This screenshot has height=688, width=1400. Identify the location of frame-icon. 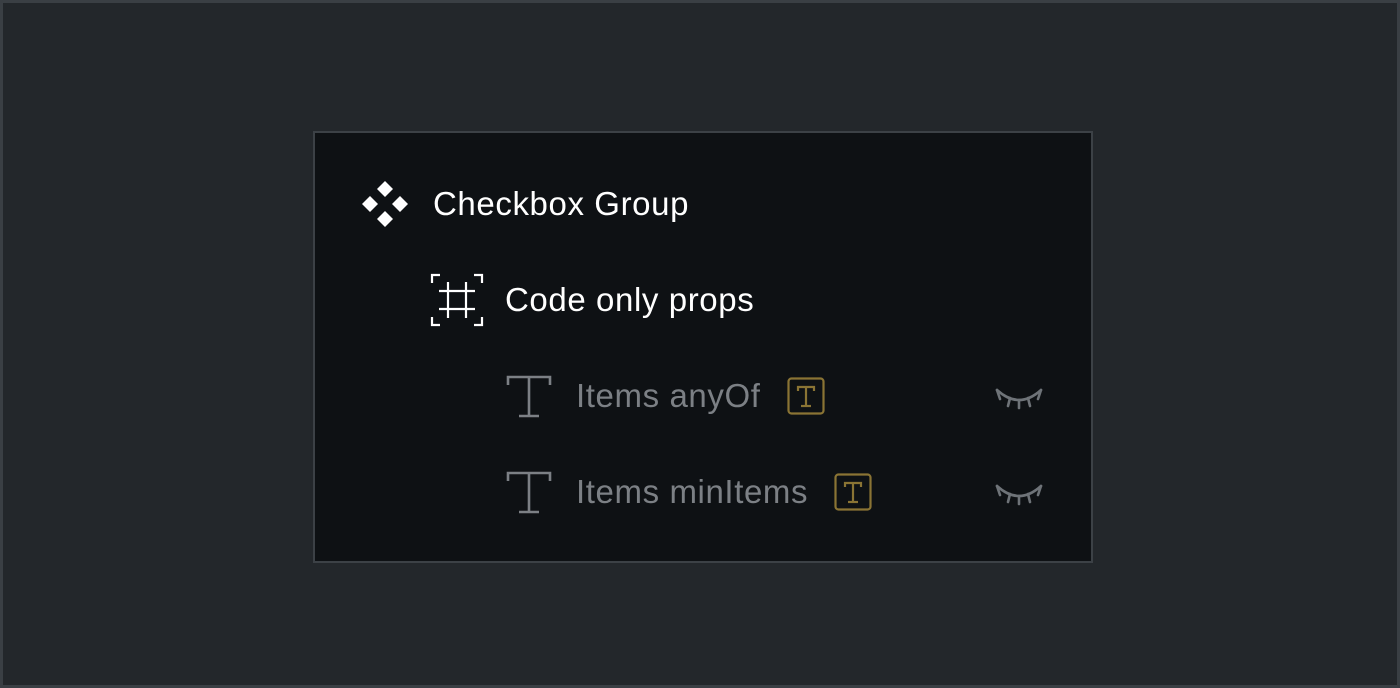
(457, 300).